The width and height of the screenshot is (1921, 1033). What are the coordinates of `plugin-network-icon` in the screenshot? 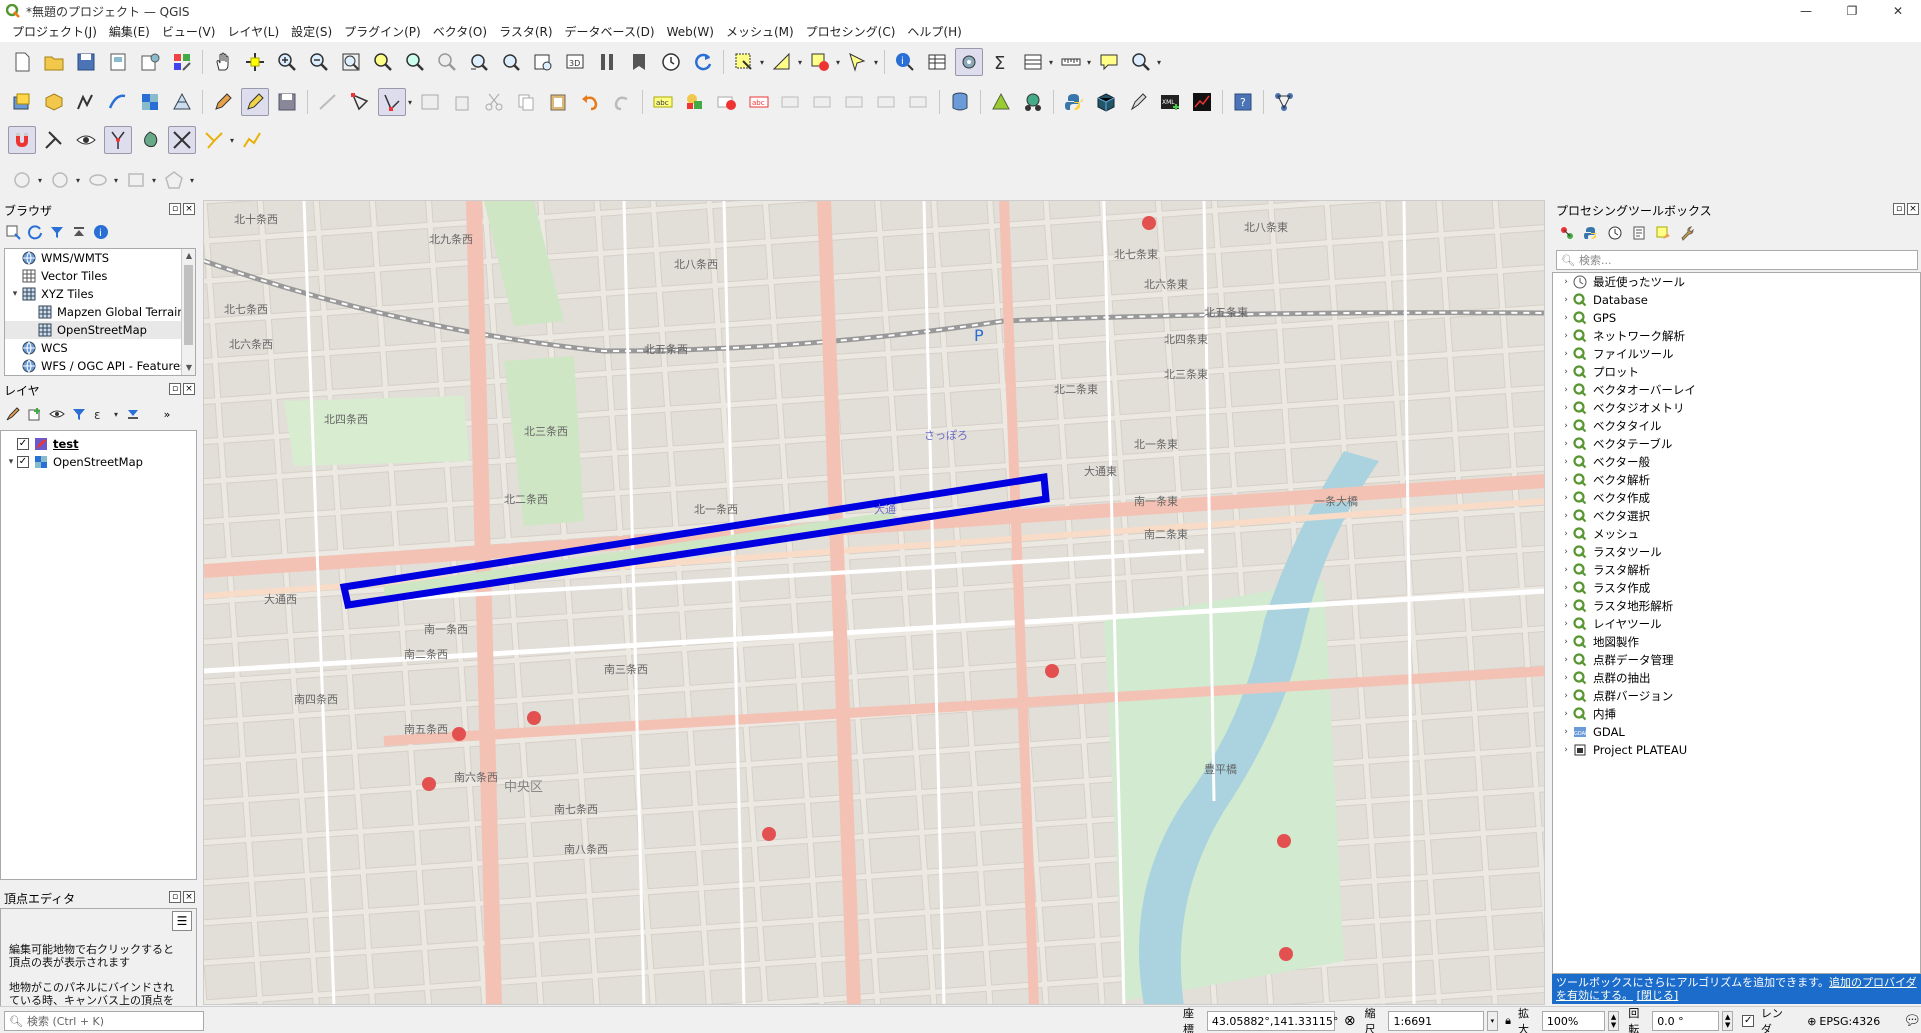 It's located at (1284, 102).